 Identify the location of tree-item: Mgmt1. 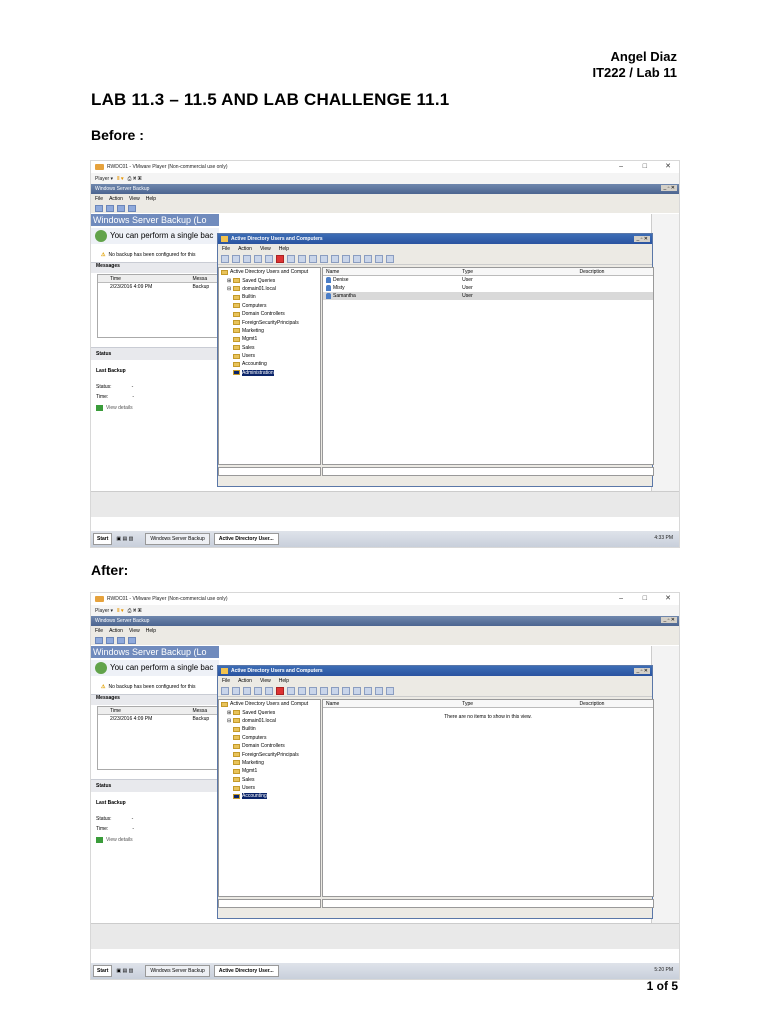
(269, 339).